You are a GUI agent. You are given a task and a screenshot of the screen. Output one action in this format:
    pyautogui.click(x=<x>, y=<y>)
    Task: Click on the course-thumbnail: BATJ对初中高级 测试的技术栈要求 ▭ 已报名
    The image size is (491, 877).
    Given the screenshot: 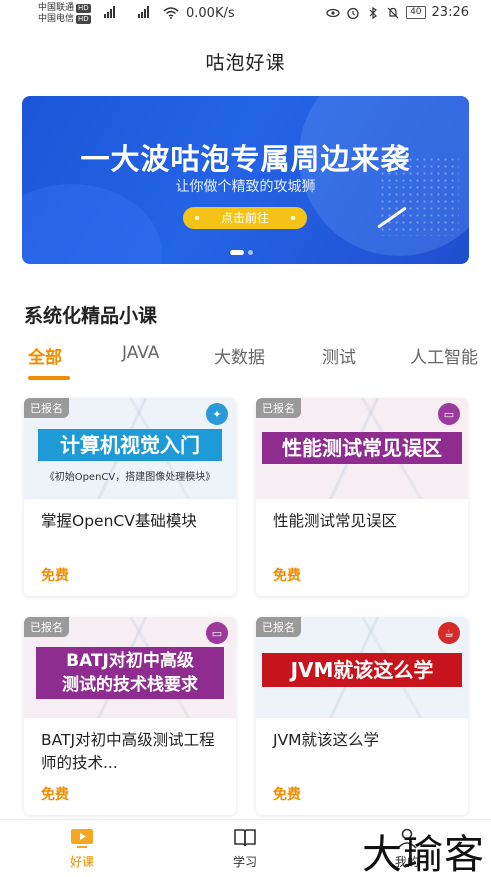 What is the action you would take?
    pyautogui.click(x=130, y=667)
    